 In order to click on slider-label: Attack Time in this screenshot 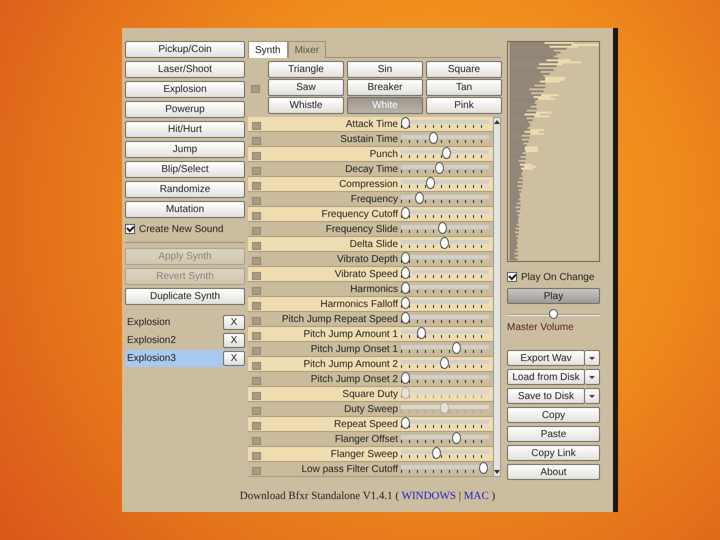, I will do `click(371, 124)`.